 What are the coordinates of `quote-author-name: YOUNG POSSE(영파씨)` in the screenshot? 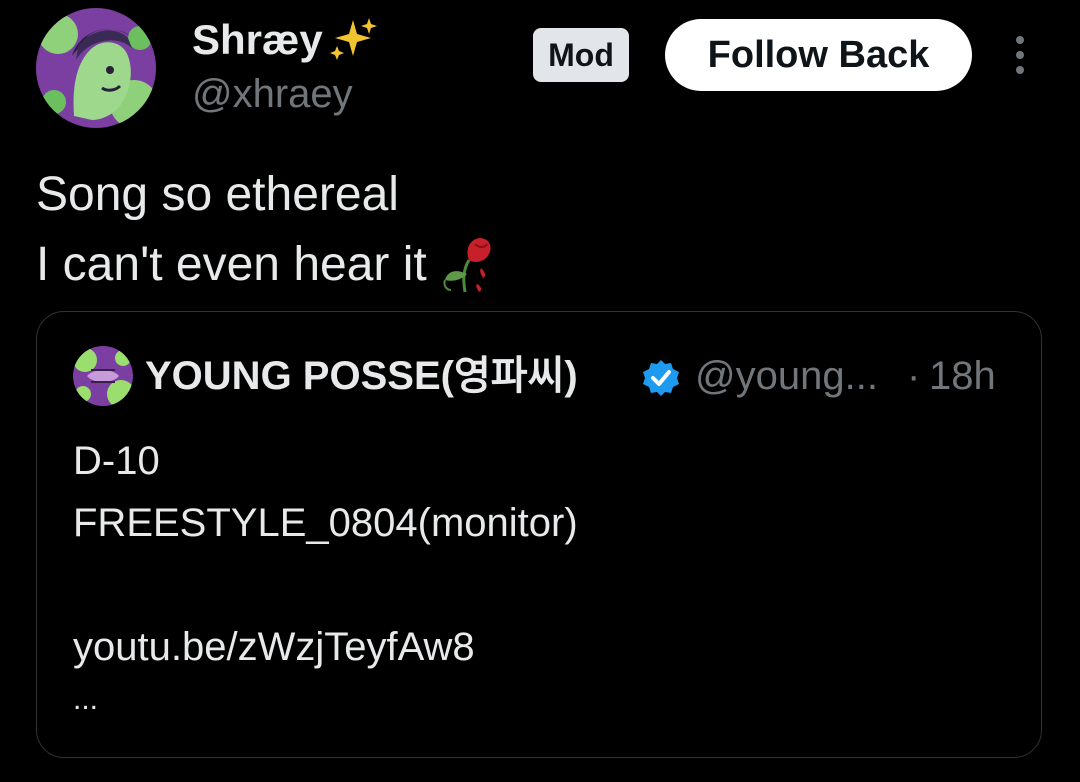 It's located at (361, 376).